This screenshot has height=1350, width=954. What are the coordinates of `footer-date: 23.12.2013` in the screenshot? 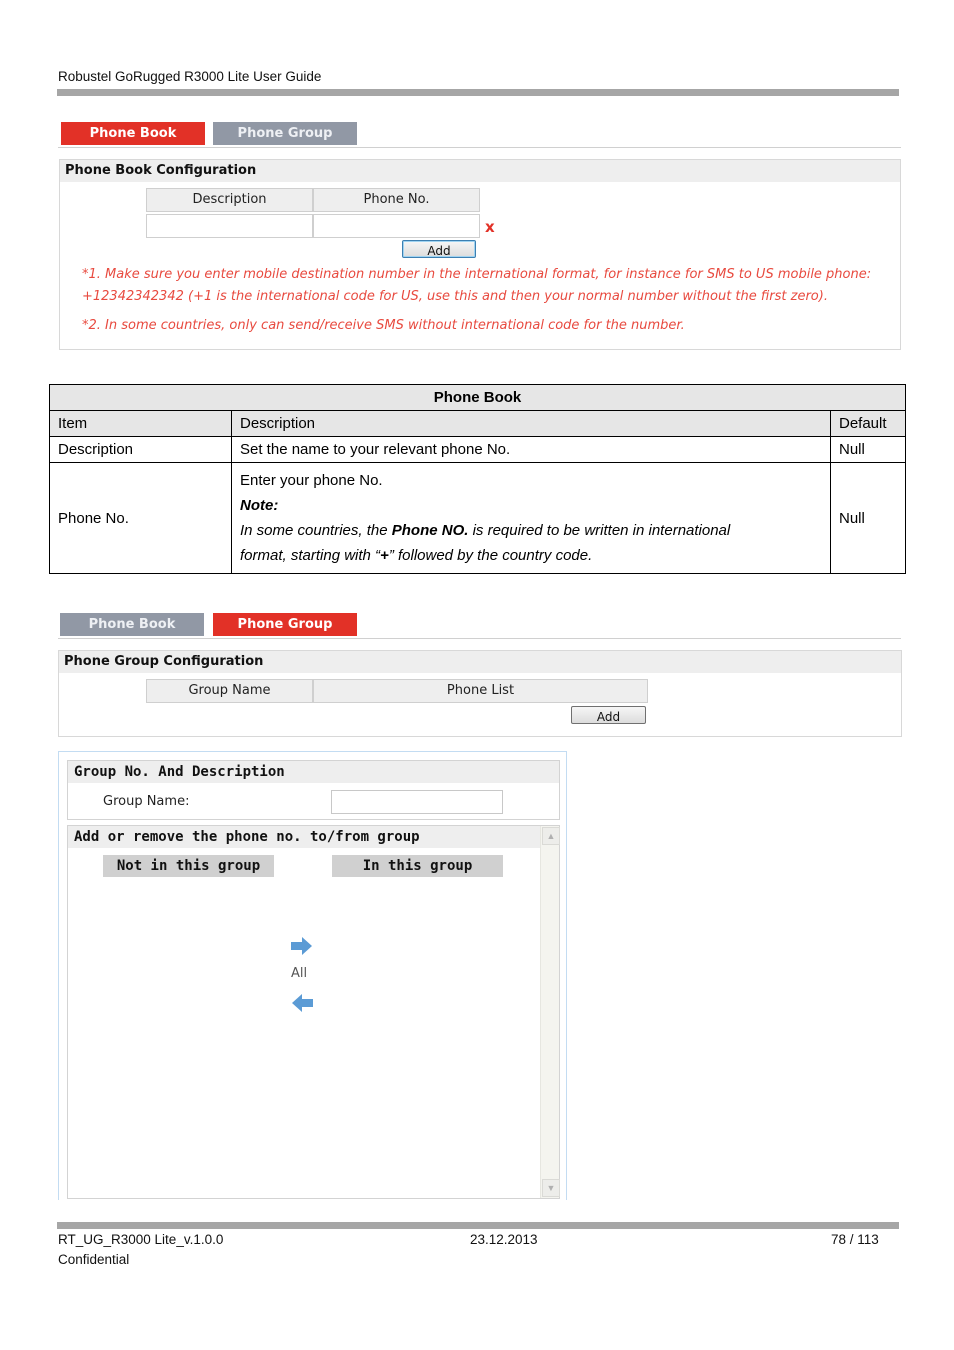 It's located at (504, 1239).